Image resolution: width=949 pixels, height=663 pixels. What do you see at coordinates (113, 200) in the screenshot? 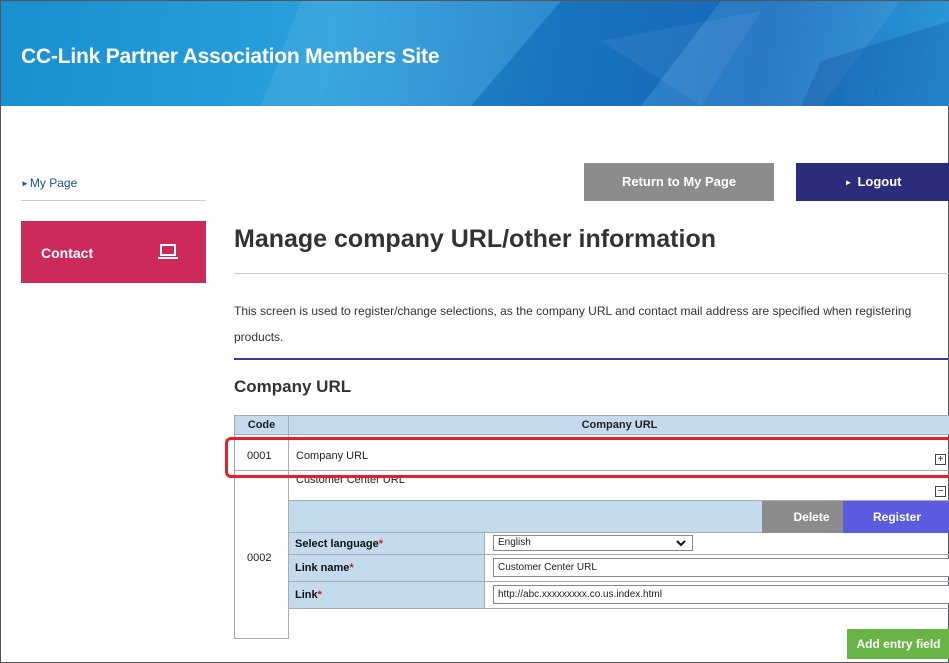
I see `sidebar-divider` at bounding box center [113, 200].